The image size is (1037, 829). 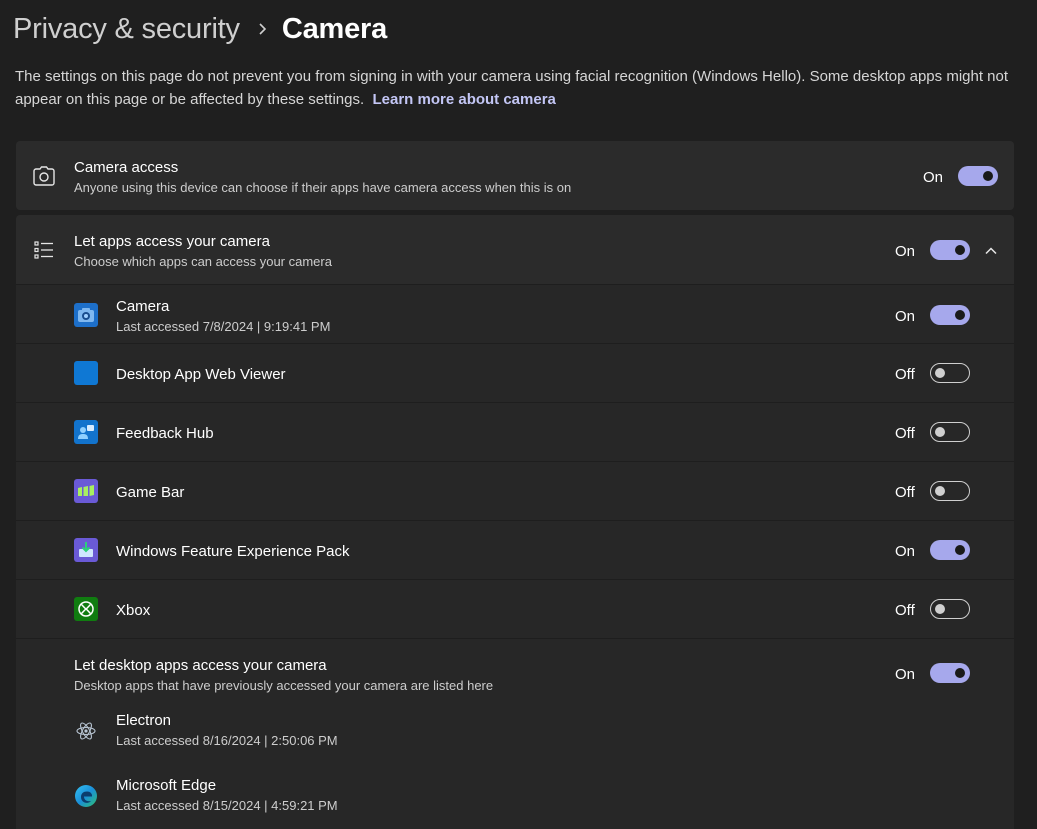 I want to click on page-title: Camera, so click(x=334, y=28).